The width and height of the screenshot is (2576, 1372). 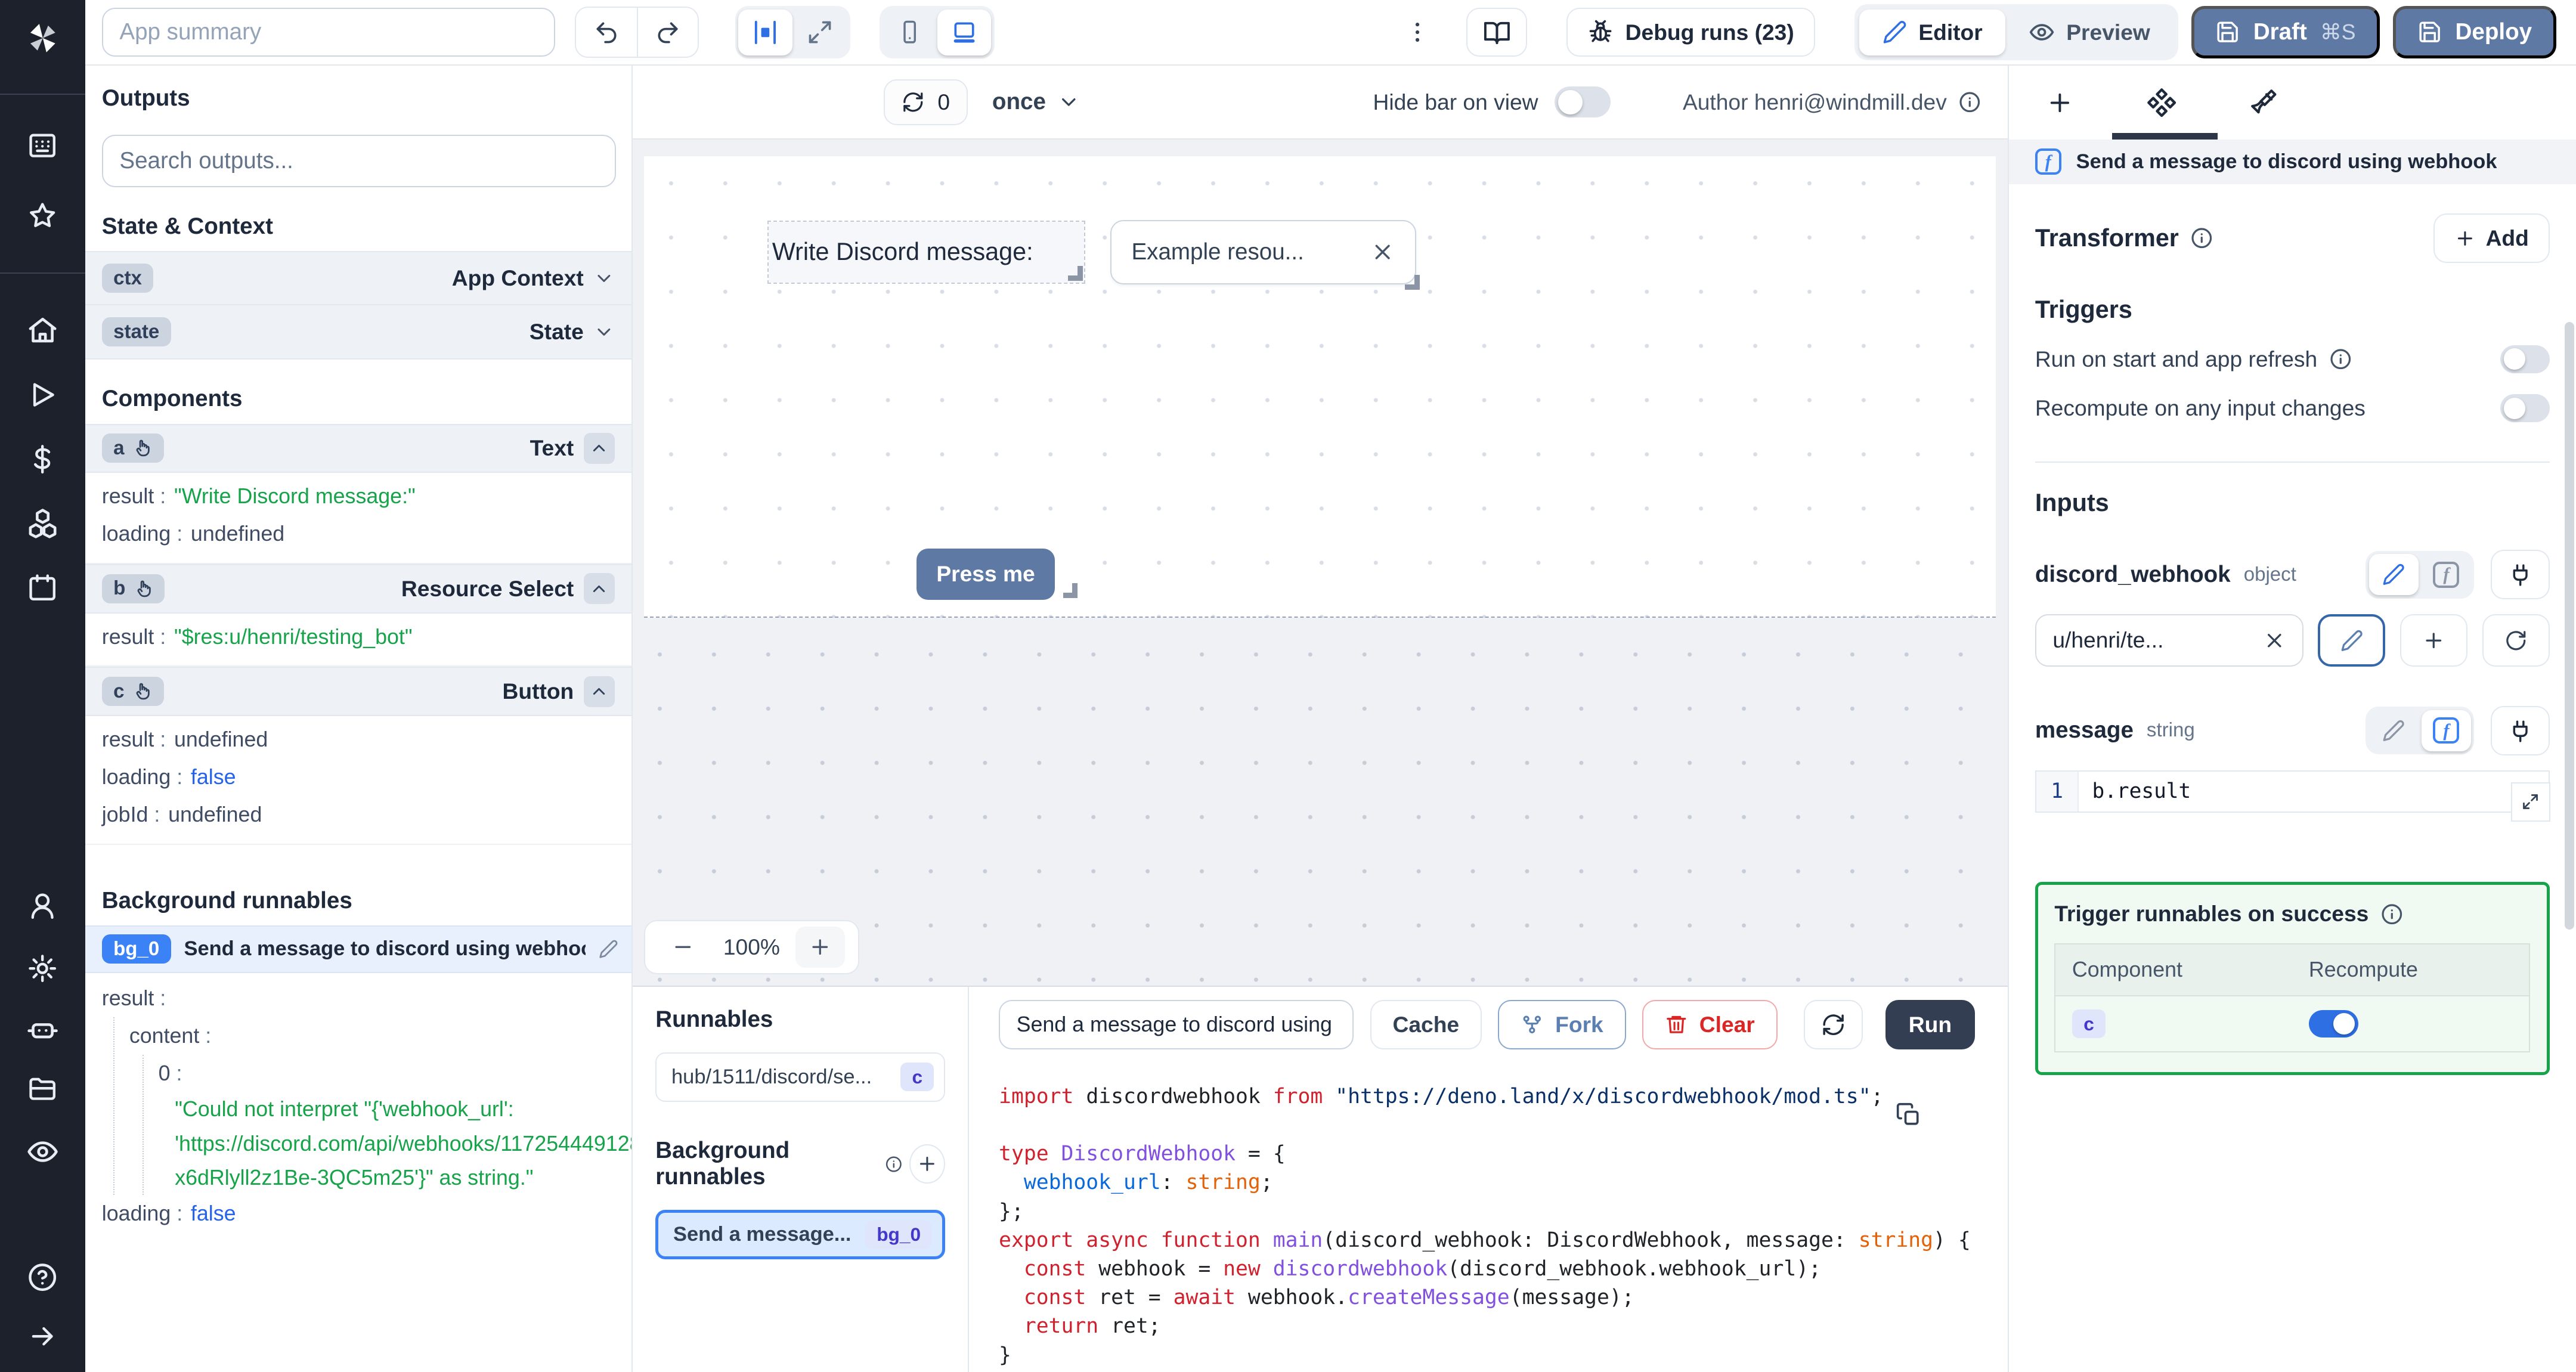 What do you see at coordinates (2530, 802) in the screenshot?
I see `expand-editor-icon` at bounding box center [2530, 802].